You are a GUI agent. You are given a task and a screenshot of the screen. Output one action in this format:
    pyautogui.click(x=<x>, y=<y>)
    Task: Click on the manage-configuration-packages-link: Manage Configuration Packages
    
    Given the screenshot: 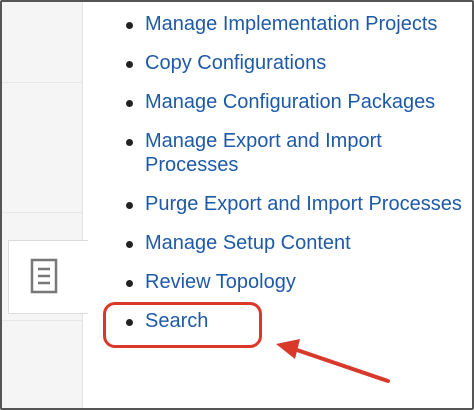 What is the action you would take?
    pyautogui.click(x=290, y=102)
    